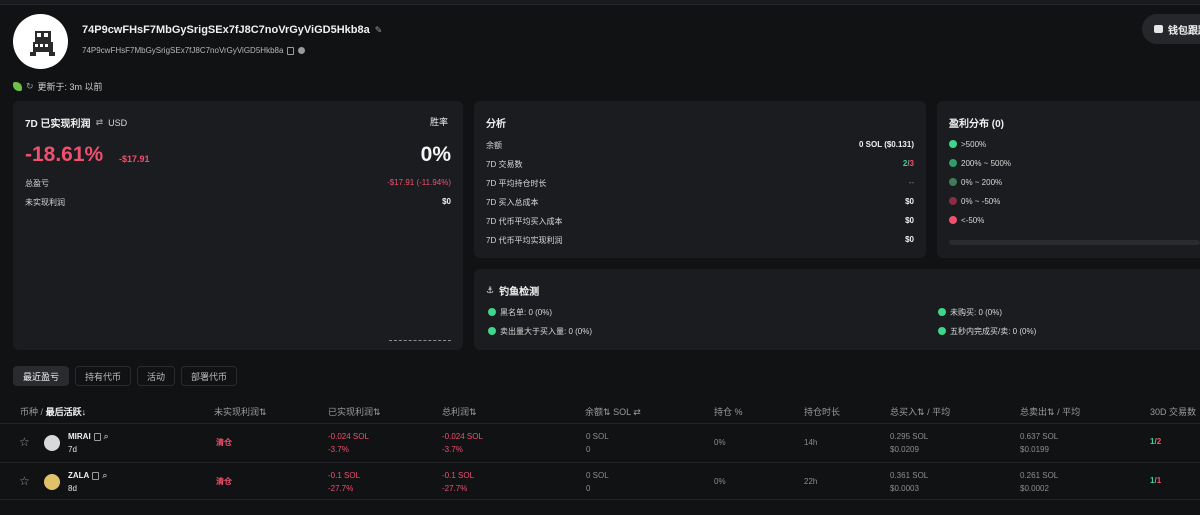 This screenshot has width=1200, height=515. What do you see at coordinates (103, 376) in the screenshot?
I see `tab-holdings: 持有代币` at bounding box center [103, 376].